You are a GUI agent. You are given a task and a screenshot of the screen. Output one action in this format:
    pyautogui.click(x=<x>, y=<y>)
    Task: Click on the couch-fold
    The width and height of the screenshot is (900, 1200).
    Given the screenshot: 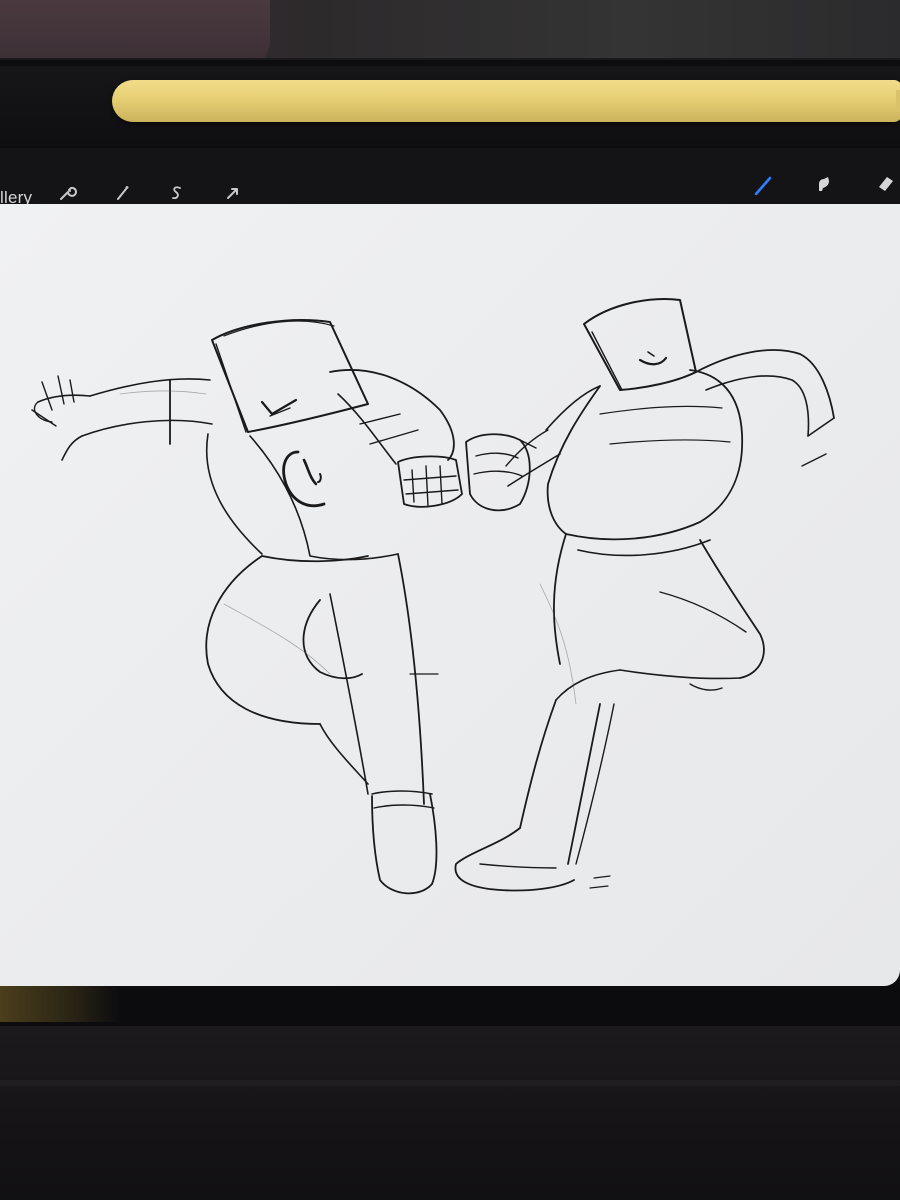 What is the action you would take?
    pyautogui.click(x=450, y=1083)
    